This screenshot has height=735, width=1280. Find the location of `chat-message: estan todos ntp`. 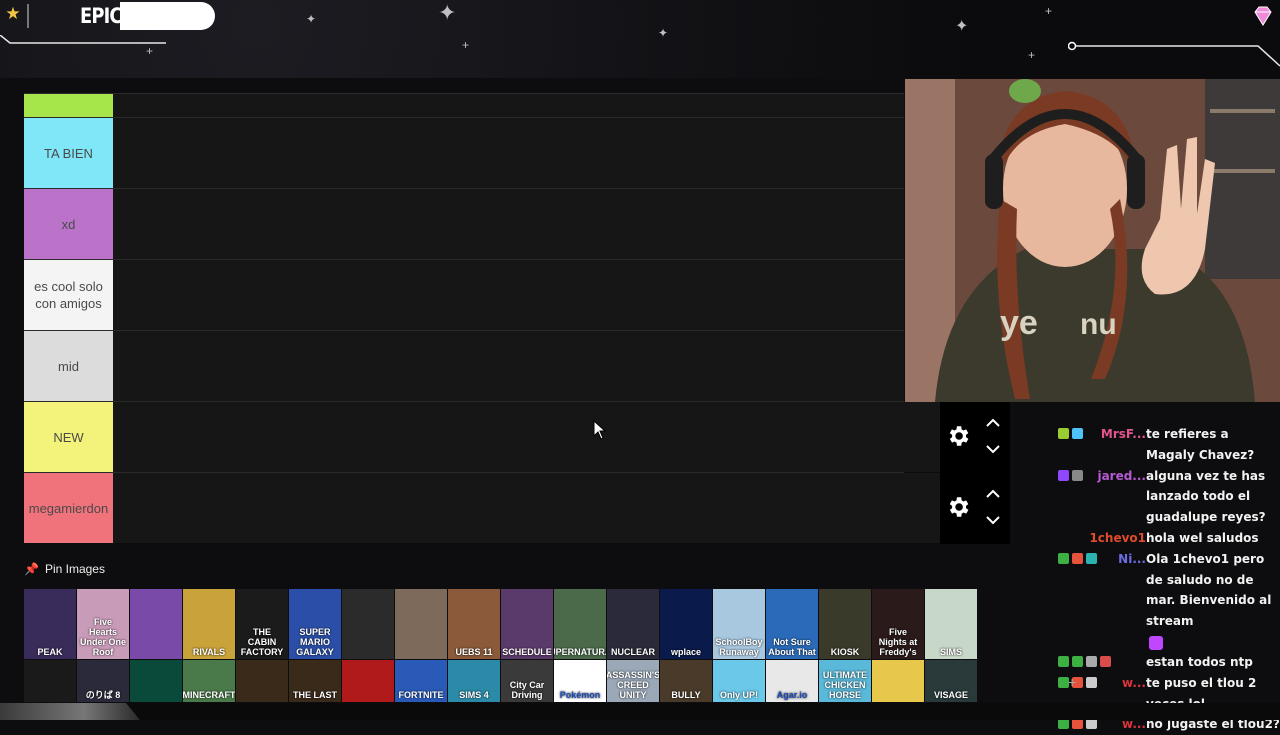

chat-message: estan todos ntp is located at coordinates (1168, 662).